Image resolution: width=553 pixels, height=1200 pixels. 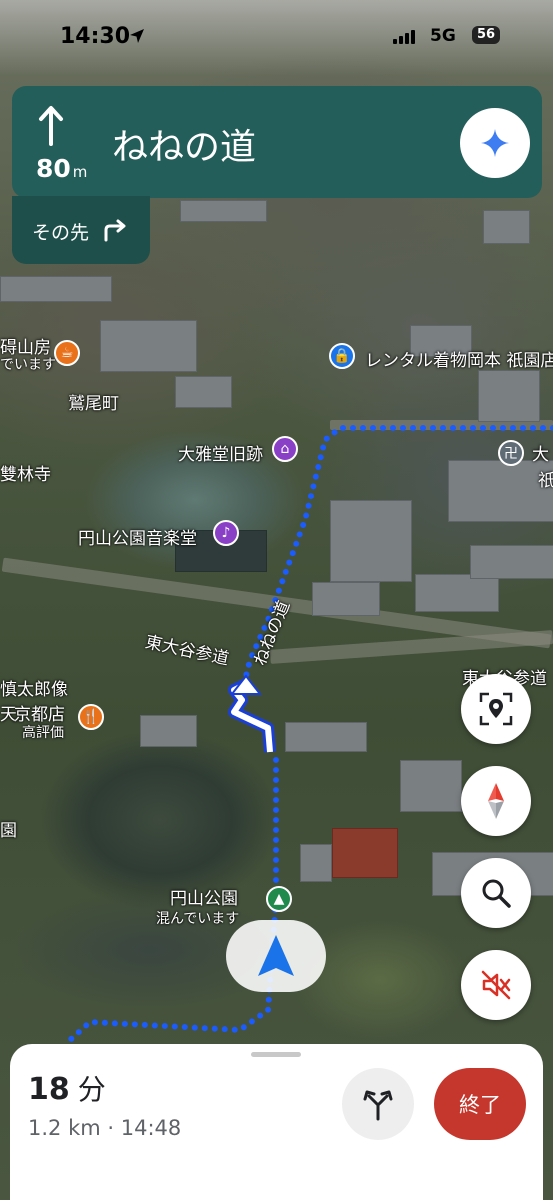 What do you see at coordinates (198, 919) in the screenshot?
I see `map-label-park-sub: 混んでいます` at bounding box center [198, 919].